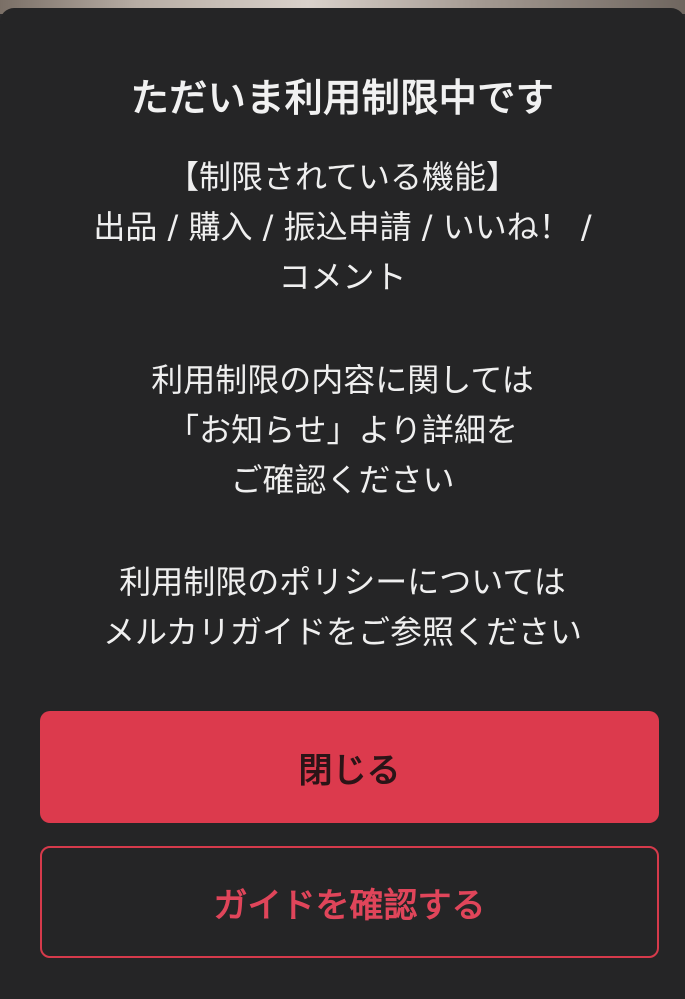  I want to click on restricted-features-text: 【制限されている機能】 出品 / 購入 / 振込申請 / いいね！ / コメント, so click(342, 227).